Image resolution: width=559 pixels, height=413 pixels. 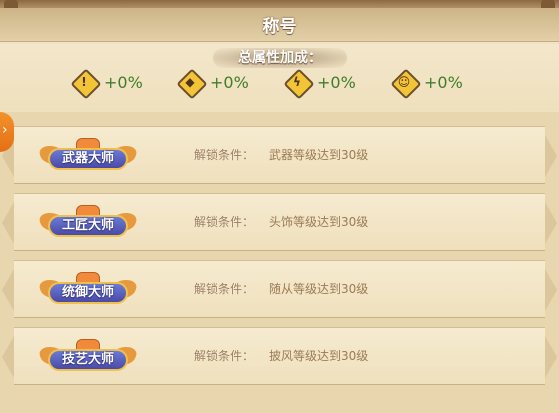 I want to click on stat-defense: ◆ +0%, so click(x=213, y=82).